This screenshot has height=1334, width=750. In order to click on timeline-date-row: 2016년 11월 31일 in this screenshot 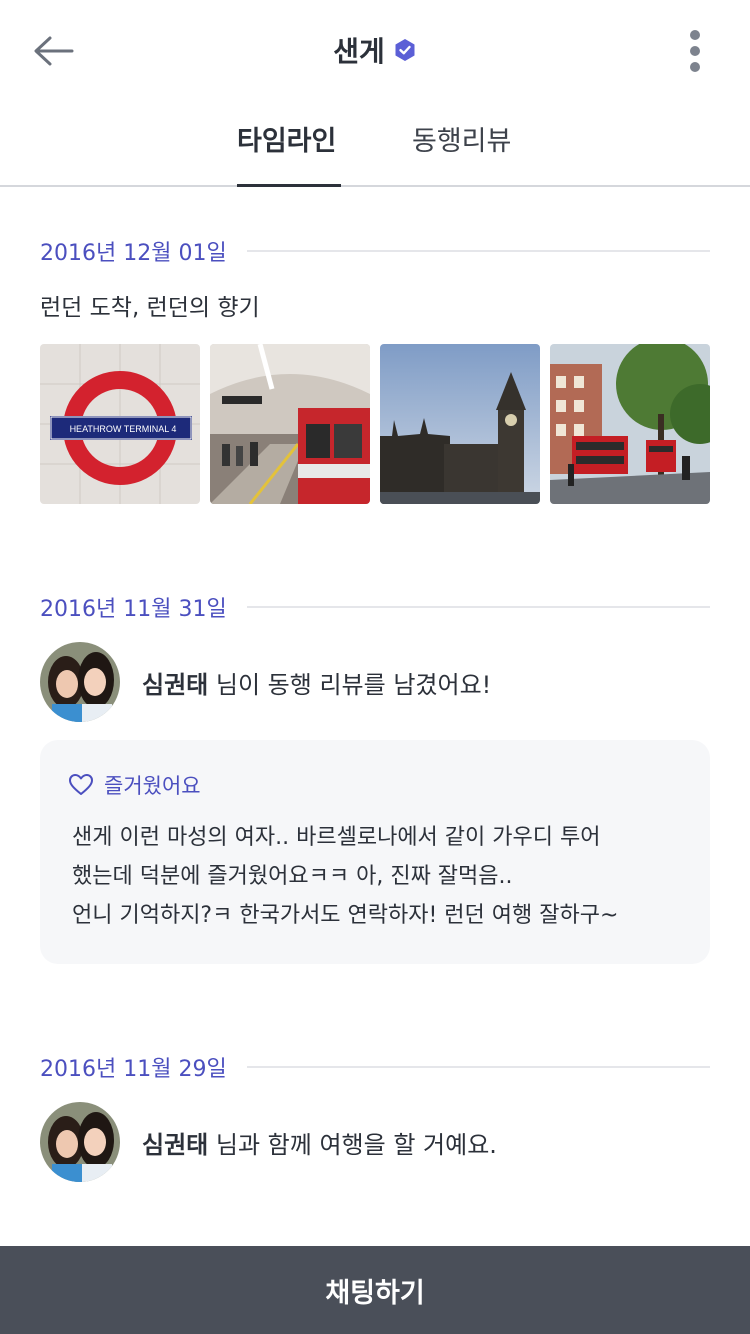, I will do `click(375, 607)`.